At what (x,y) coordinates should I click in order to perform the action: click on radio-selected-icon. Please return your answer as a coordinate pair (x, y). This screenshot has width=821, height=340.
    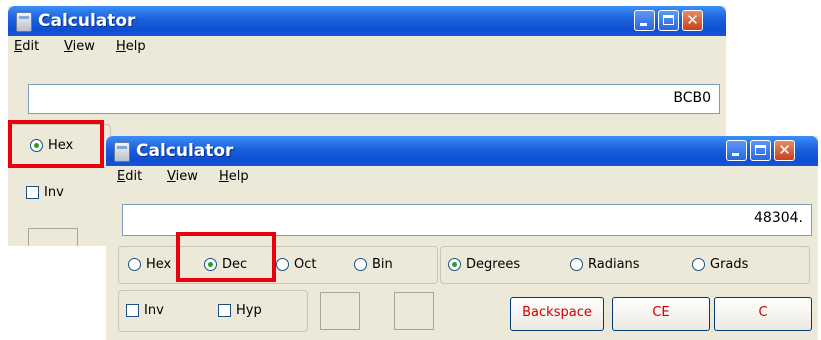
    Looking at the image, I should click on (454, 264).